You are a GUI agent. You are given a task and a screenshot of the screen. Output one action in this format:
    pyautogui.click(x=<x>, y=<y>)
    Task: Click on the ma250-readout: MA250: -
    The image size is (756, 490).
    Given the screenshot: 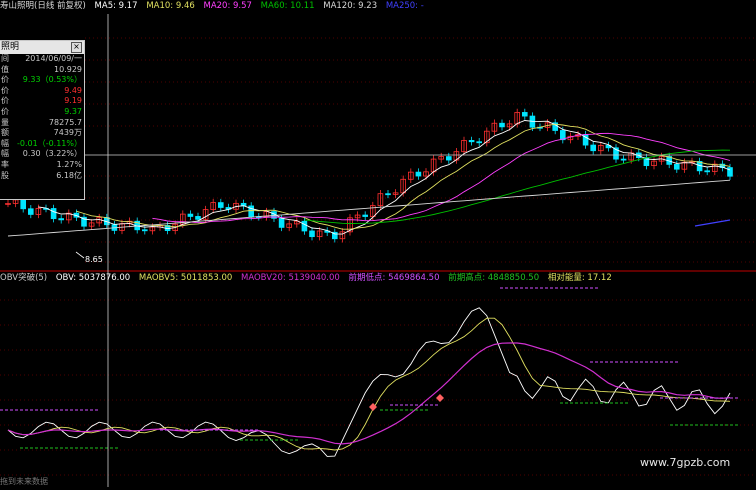 What is the action you would take?
    pyautogui.click(x=404, y=6)
    